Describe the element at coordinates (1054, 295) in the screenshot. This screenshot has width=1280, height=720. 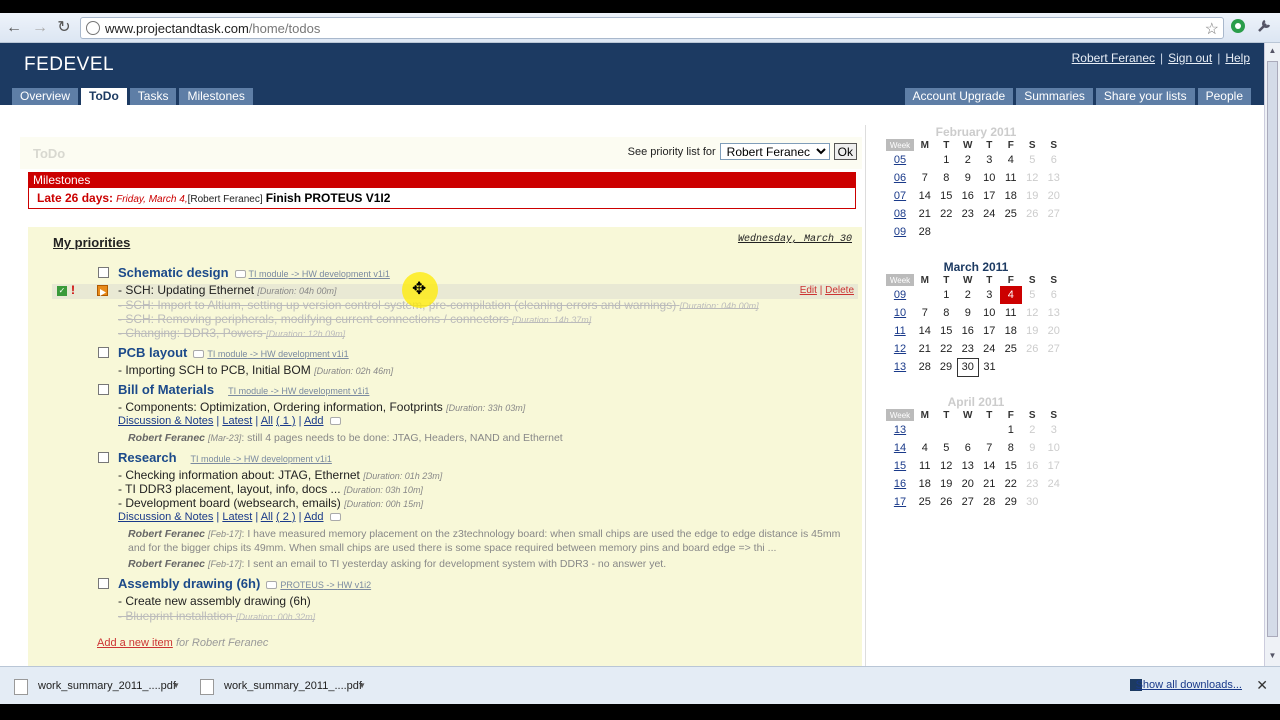
I see `calendar-day: 6` at that location.